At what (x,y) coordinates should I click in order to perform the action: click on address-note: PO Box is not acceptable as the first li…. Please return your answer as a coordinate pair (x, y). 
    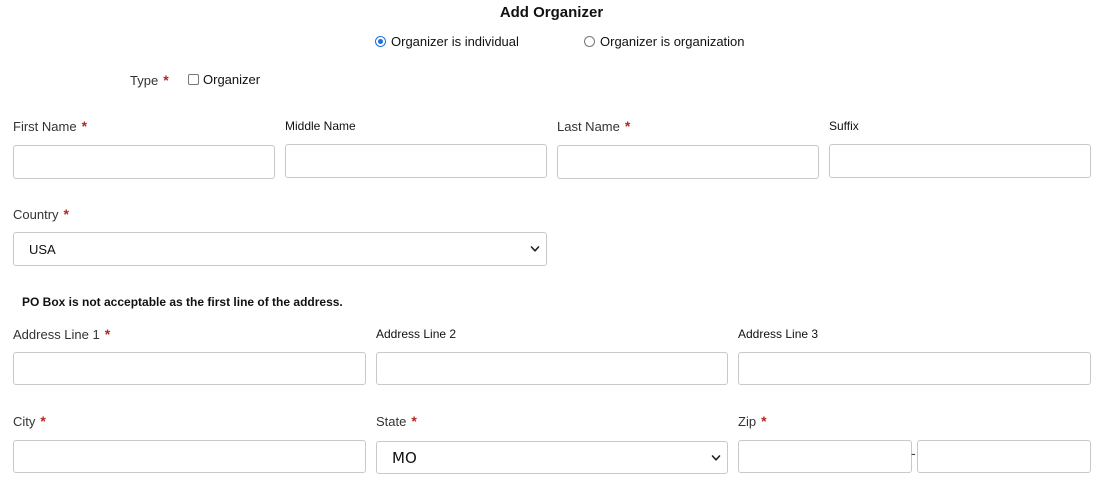
    Looking at the image, I should click on (182, 302).